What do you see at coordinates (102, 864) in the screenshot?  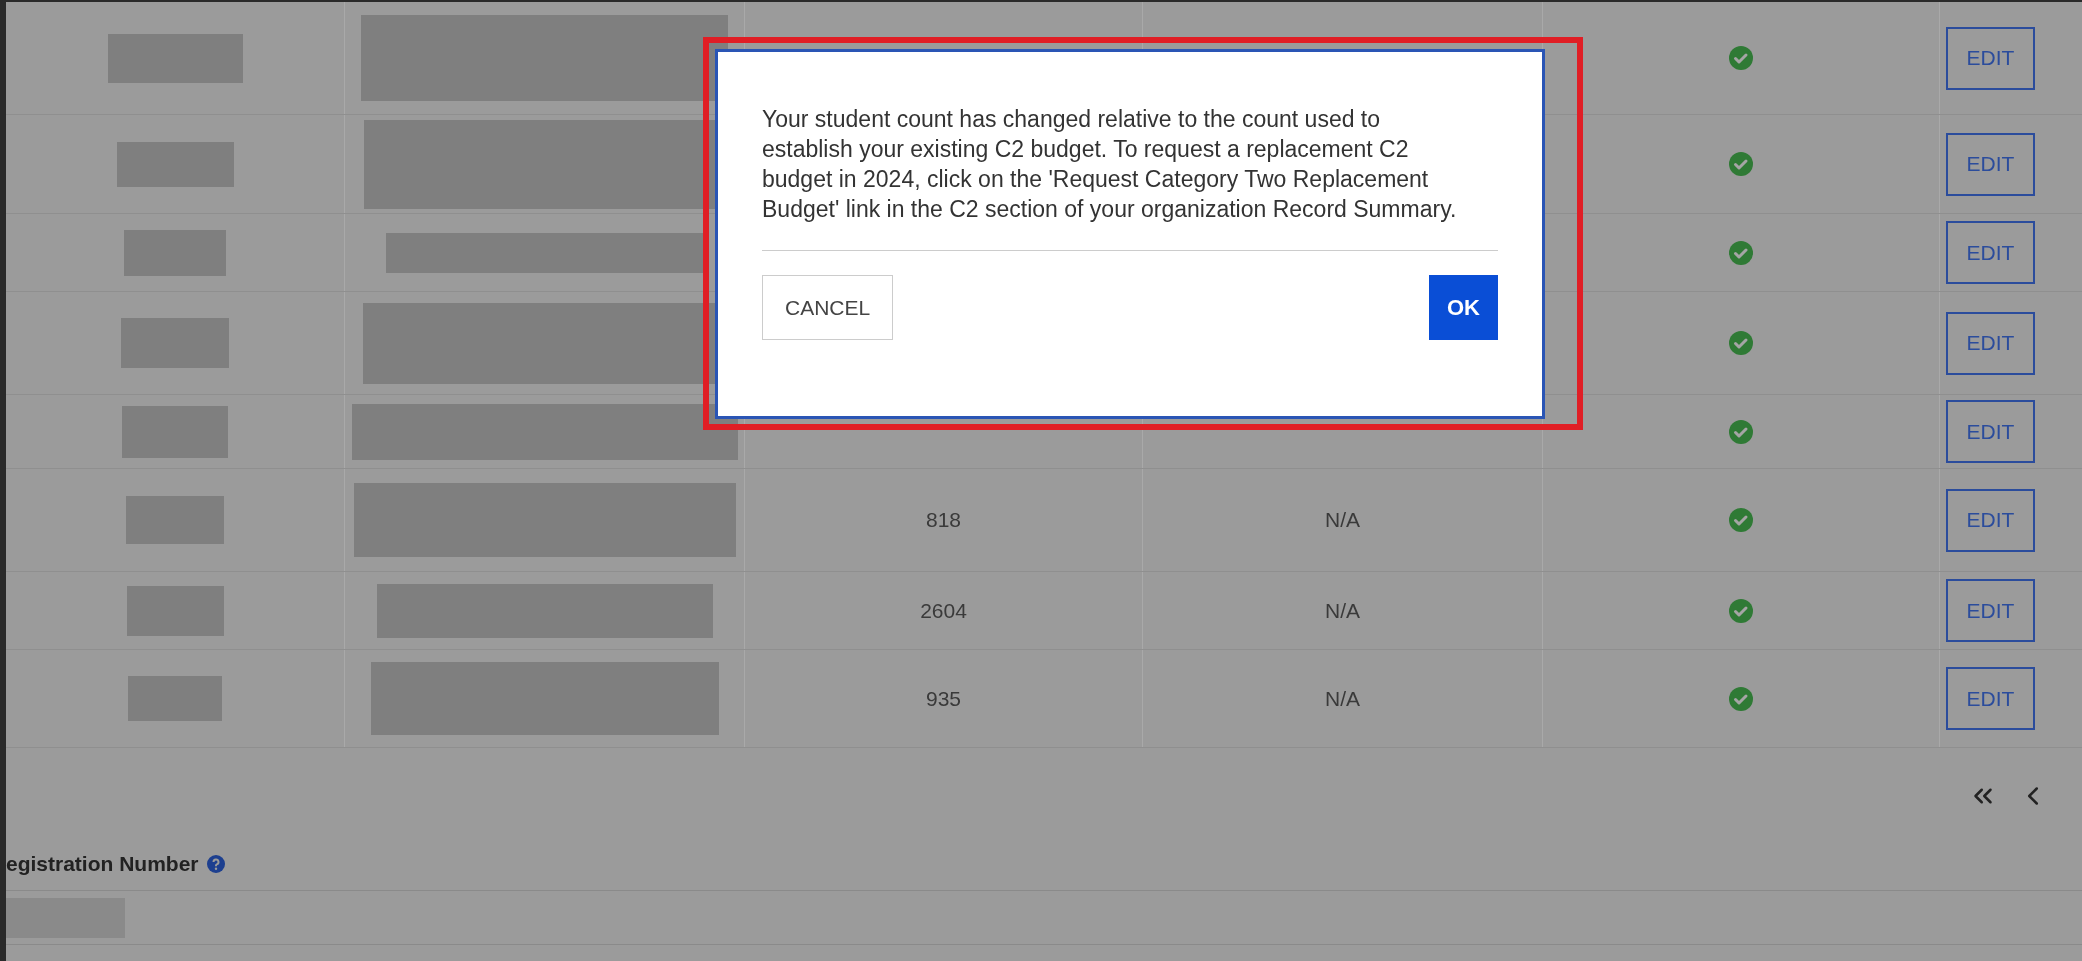 I see `field-label: egistration Number` at bounding box center [102, 864].